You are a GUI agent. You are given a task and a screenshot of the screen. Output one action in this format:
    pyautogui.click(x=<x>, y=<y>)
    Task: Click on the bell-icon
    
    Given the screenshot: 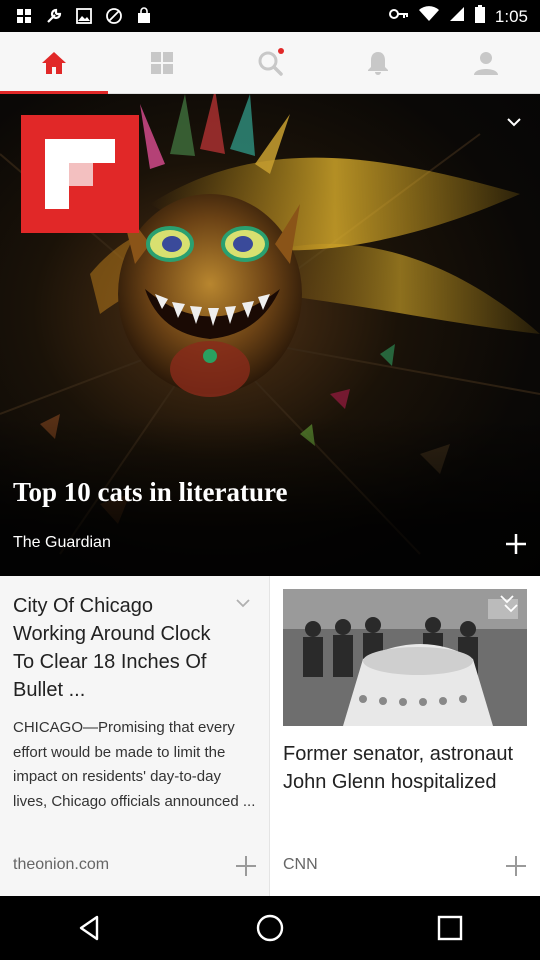 What is the action you would take?
    pyautogui.click(x=378, y=63)
    